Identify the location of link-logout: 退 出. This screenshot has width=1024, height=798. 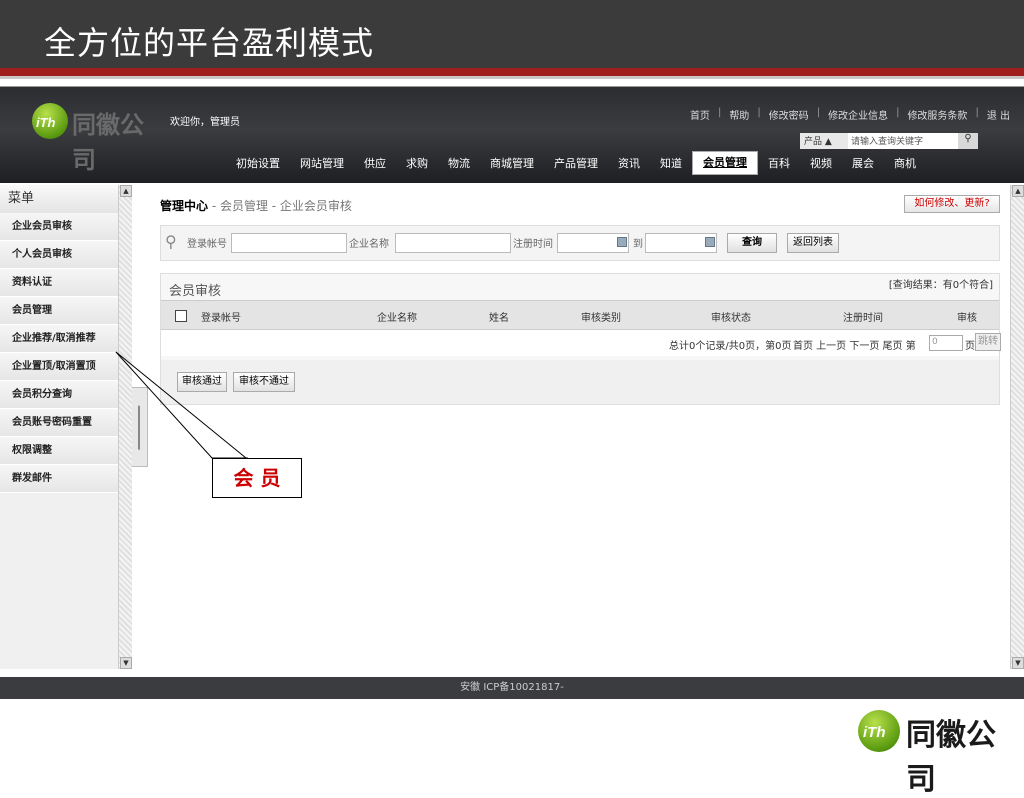
(998, 114).